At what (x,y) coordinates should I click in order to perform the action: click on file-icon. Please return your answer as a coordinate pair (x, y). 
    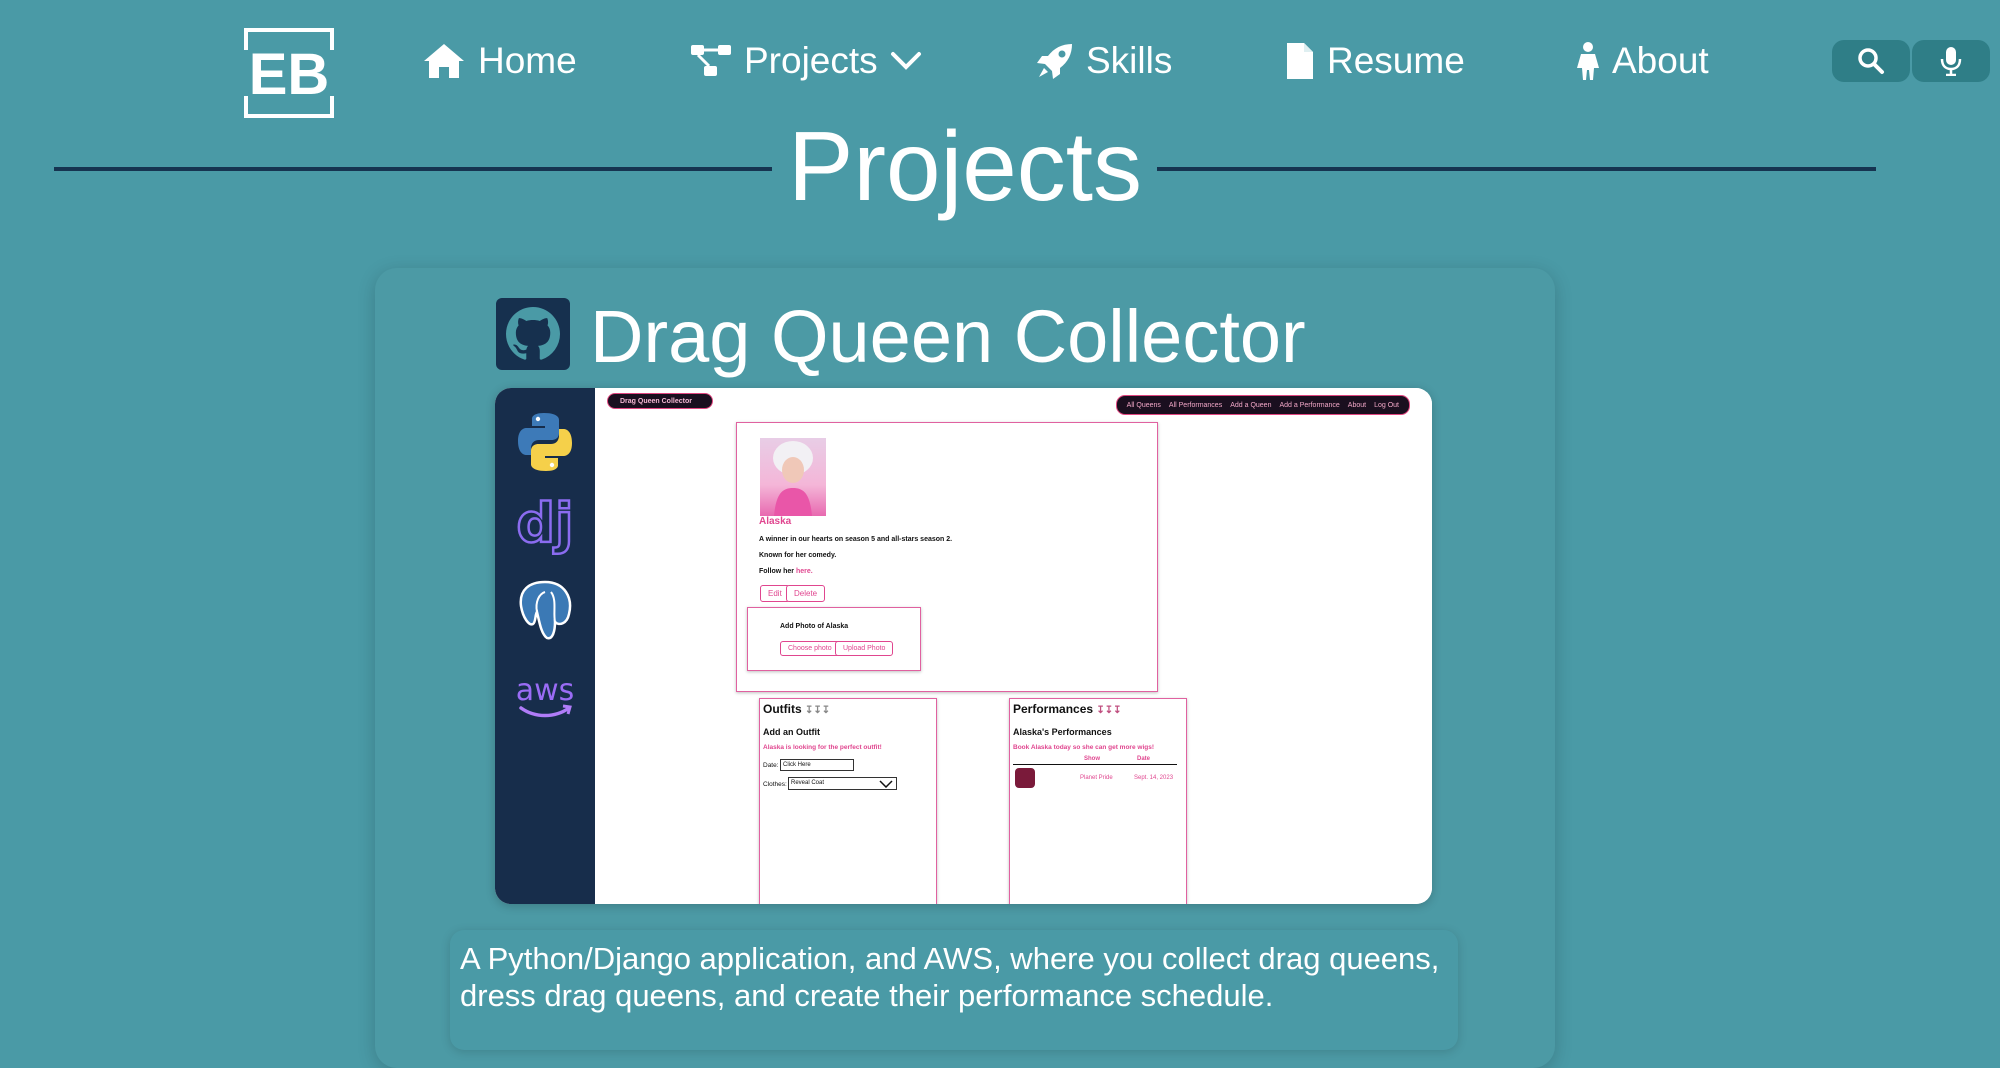
    Looking at the image, I should click on (1300, 61).